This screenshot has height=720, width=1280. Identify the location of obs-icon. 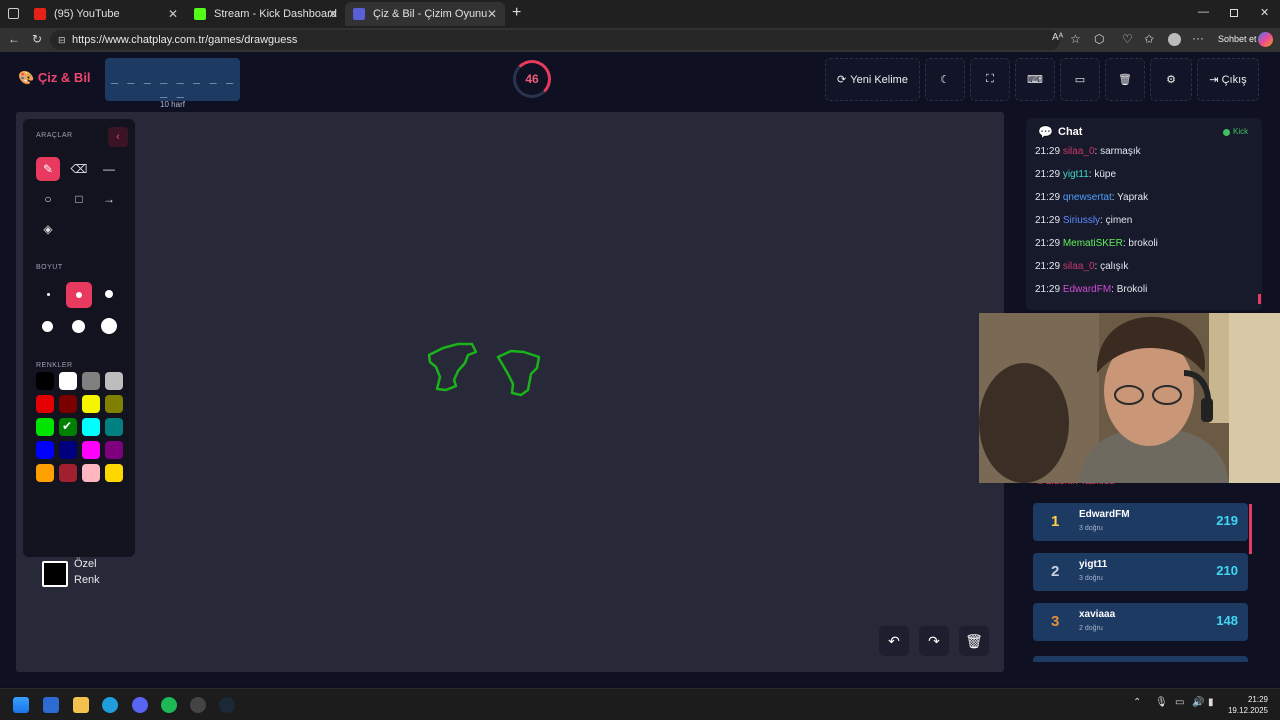
(198, 705).